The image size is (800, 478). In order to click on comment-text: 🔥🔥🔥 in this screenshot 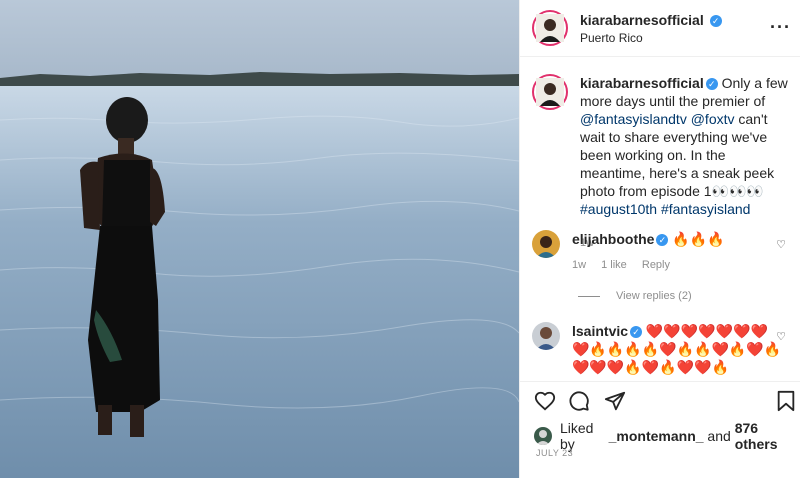, I will do `click(698, 239)`.